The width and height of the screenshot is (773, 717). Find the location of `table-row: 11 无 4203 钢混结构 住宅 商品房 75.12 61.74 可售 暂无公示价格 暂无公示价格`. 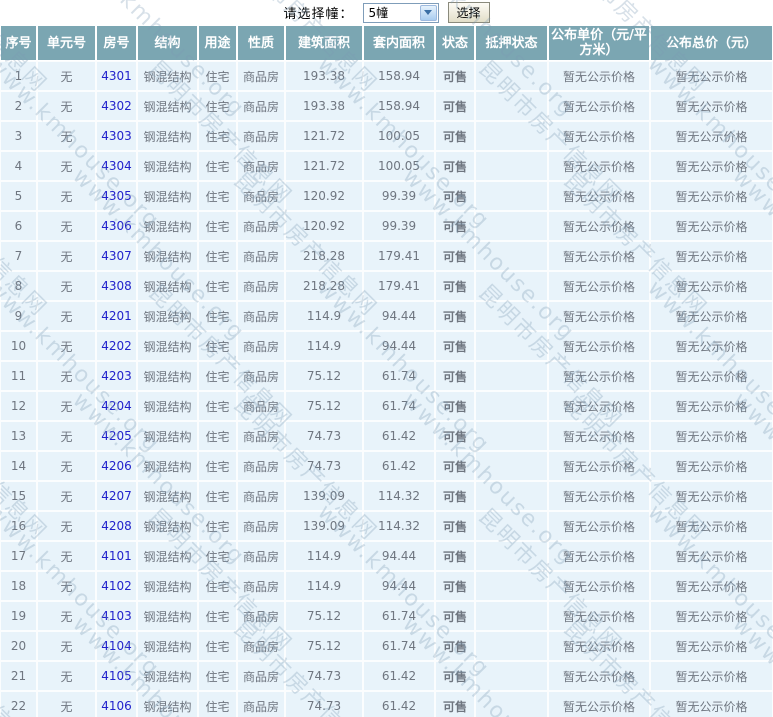

table-row: 11 无 4203 钢混结构 住宅 商品房 75.12 61.74 可售 暂无公示价格 暂无公示价格 is located at coordinates (386, 376).